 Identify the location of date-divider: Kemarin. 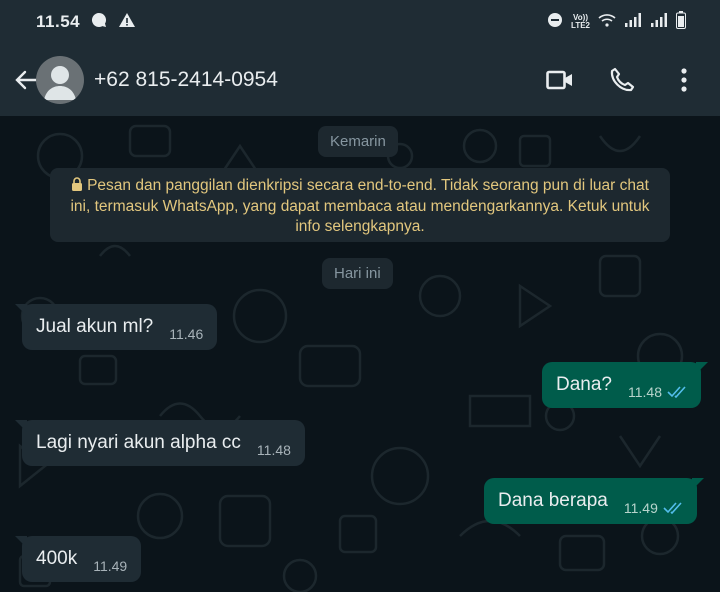
(358, 141).